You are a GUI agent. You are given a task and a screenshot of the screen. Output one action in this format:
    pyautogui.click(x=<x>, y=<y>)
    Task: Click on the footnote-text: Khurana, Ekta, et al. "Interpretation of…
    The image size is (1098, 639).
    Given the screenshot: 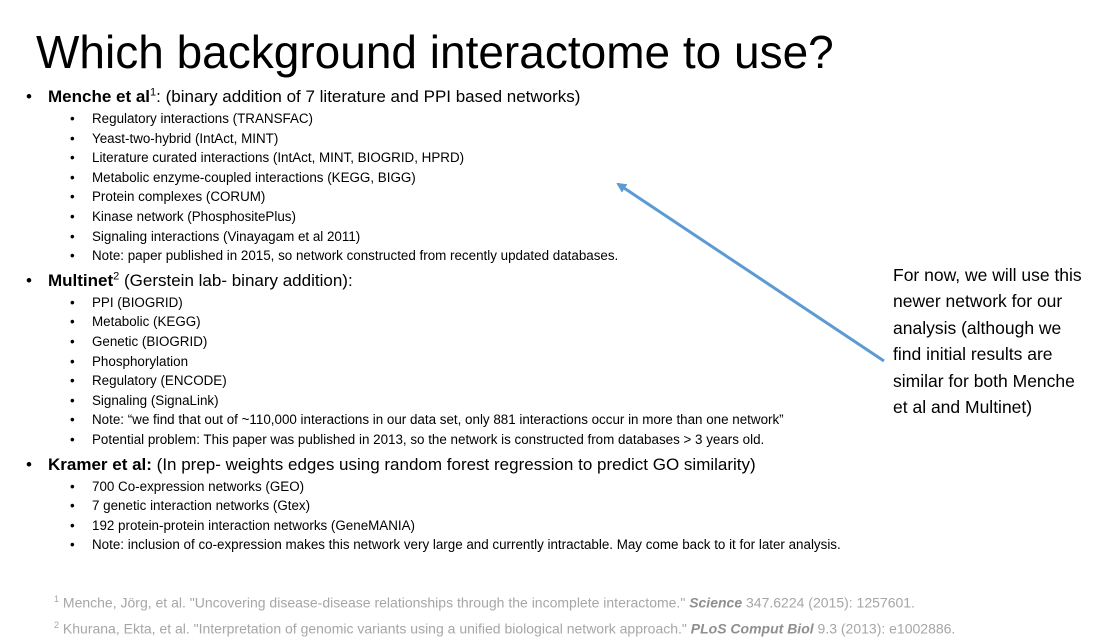 What is the action you would take?
    pyautogui.click(x=375, y=628)
    